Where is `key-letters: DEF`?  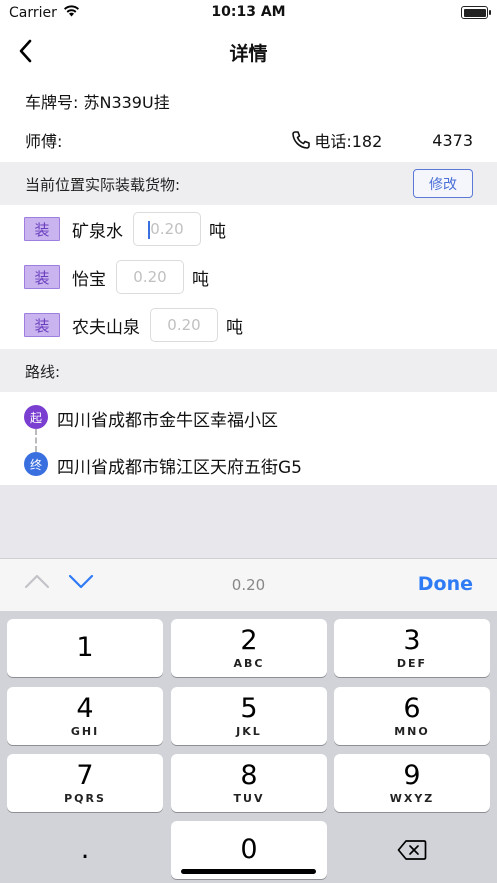
key-letters: DEF is located at coordinates (412, 663).